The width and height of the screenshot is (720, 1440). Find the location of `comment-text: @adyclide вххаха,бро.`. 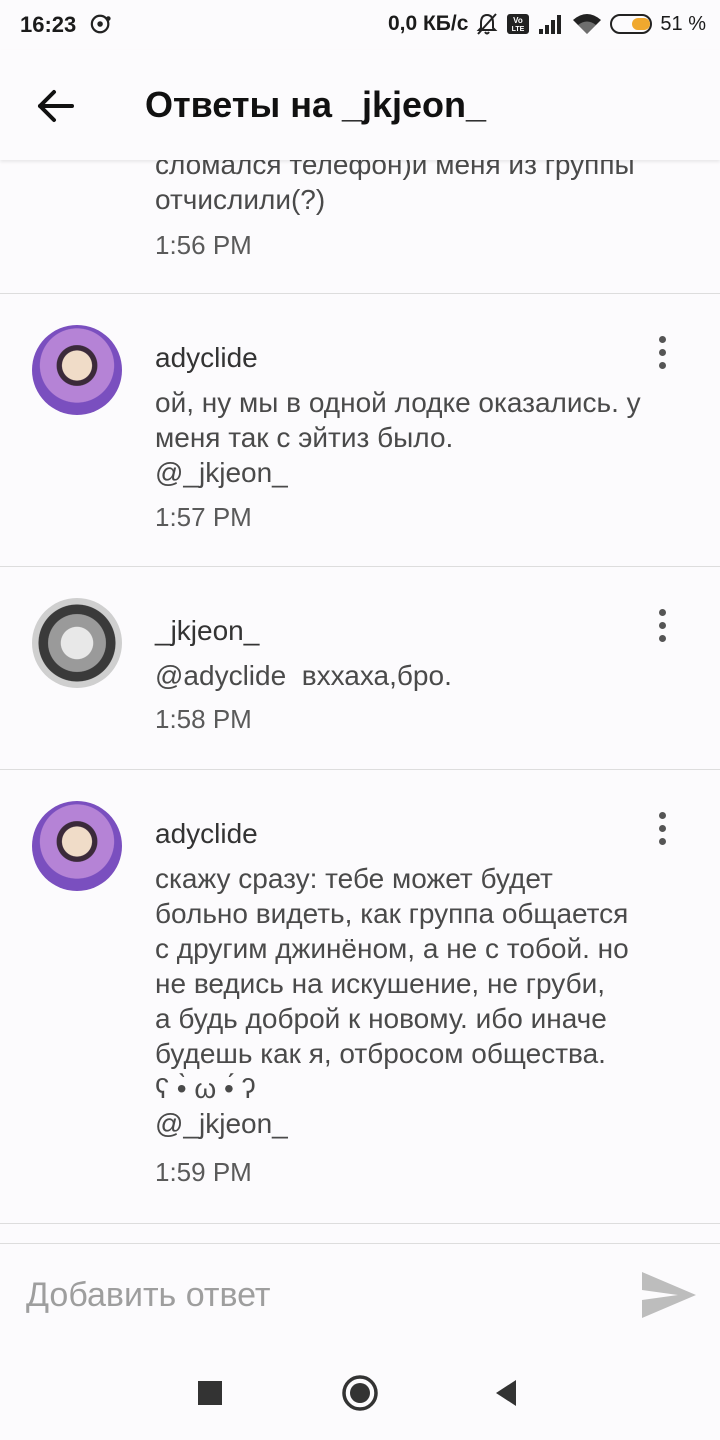

comment-text: @adyclide вххаха,бро. is located at coordinates (303, 675).